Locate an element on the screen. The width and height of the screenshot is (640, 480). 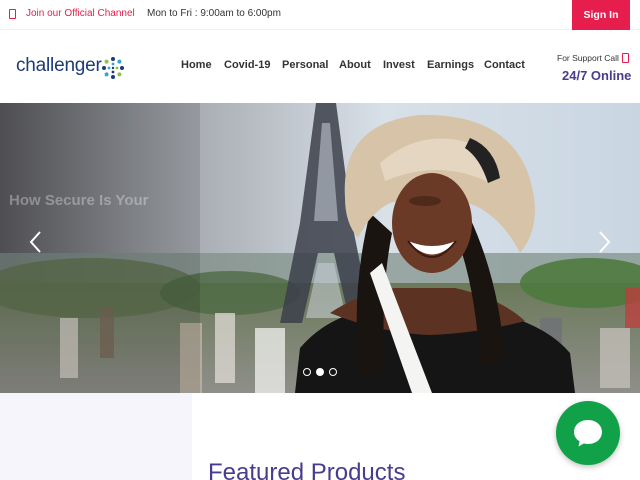
nav-item-earnings: Earnings is located at coordinates (450, 65).